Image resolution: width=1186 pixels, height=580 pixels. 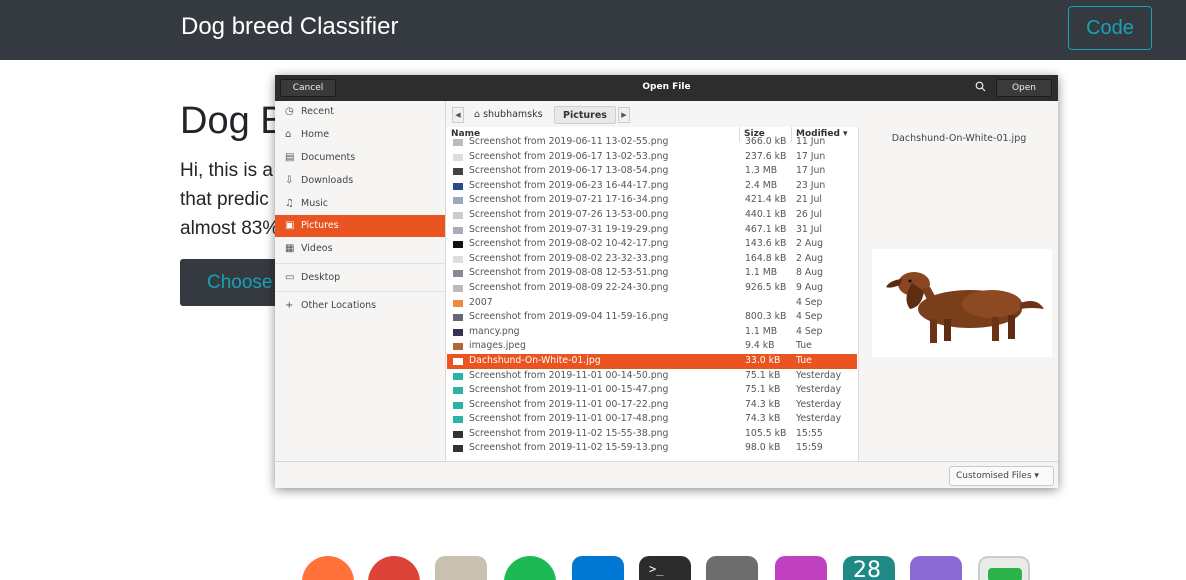 What do you see at coordinates (360, 226) in the screenshot?
I see `sidebar-item-pictures: ▣ Pictures` at bounding box center [360, 226].